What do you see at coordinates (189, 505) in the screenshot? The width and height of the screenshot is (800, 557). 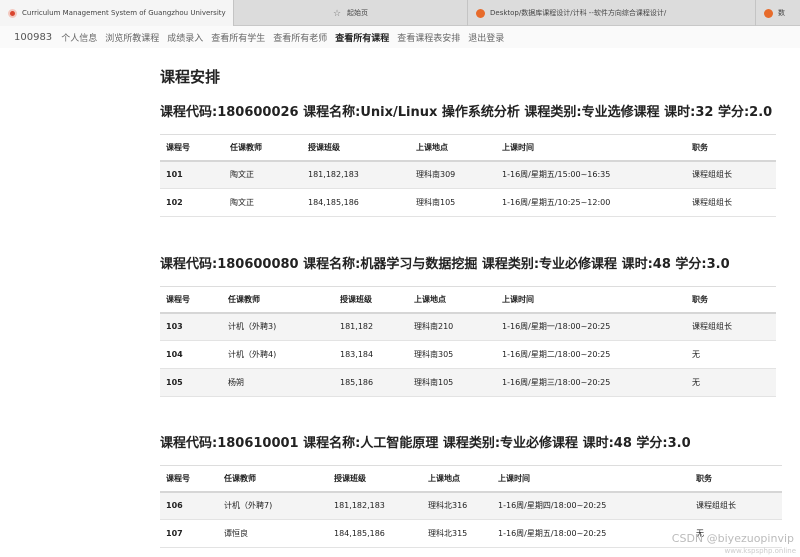 I see `course-number: 106` at bounding box center [189, 505].